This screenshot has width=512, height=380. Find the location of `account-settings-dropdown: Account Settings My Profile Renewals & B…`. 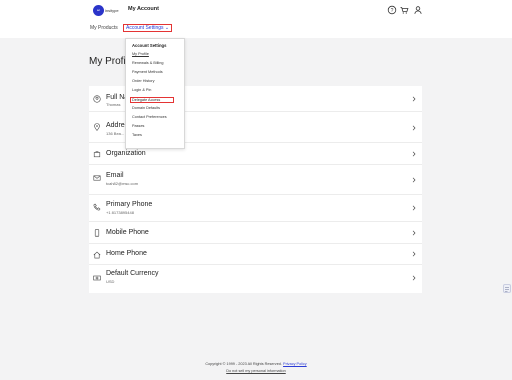

account-settings-dropdown: Account Settings My Profile Renewals & B… is located at coordinates (155, 93).